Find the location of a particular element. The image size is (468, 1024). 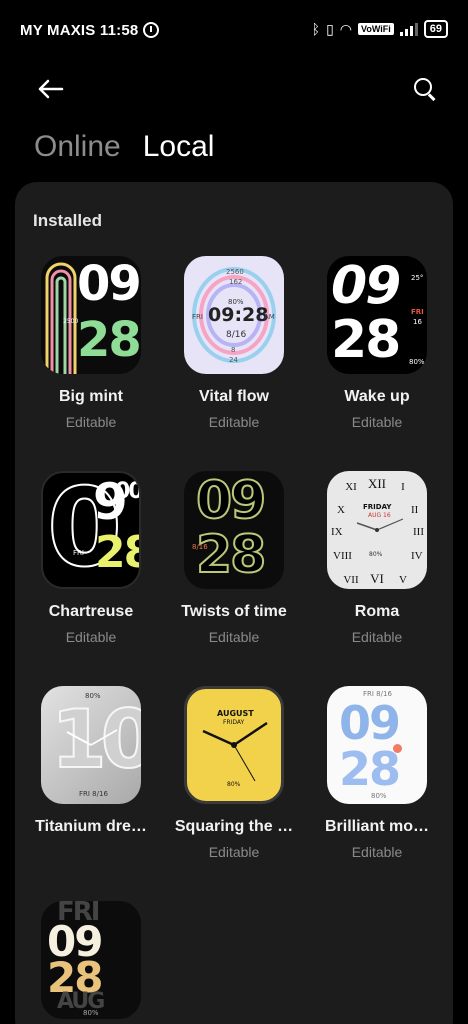

svg-text: XII is located at coordinates (377, 483).